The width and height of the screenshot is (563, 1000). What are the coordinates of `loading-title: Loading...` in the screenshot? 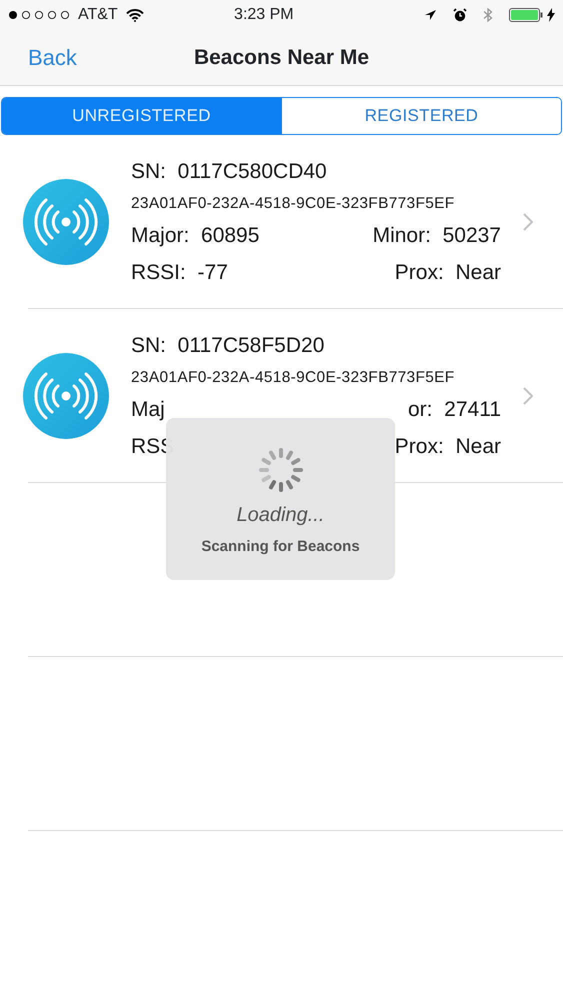 It's located at (280, 515).